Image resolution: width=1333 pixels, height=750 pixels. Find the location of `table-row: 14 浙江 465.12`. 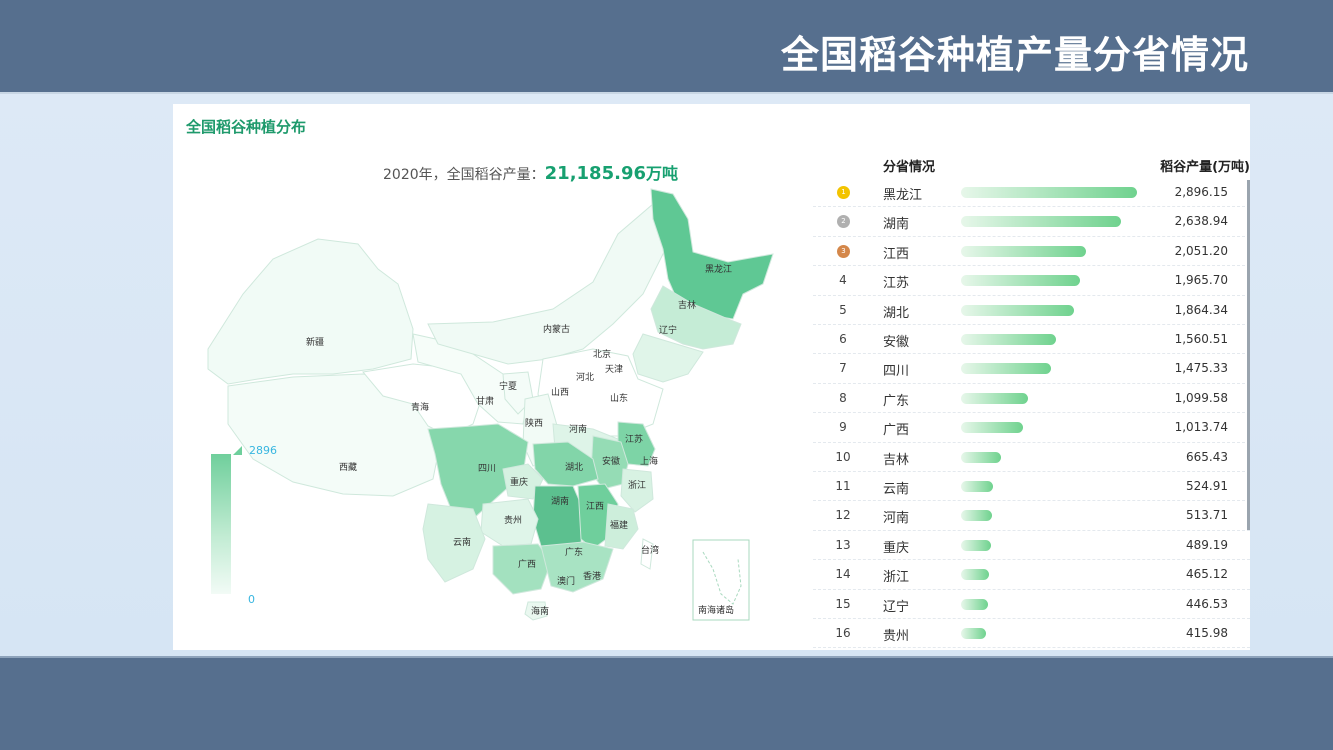

table-row: 14 浙江 465.12 is located at coordinates (1031, 575).